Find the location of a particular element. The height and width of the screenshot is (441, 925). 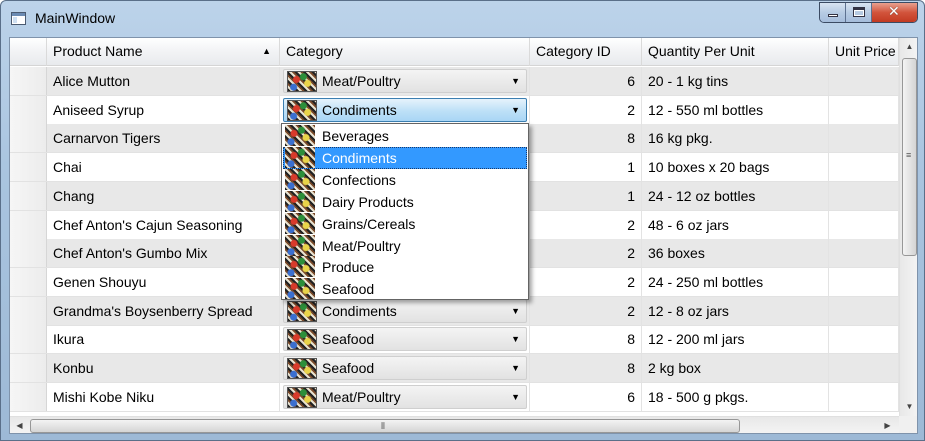

product-name-cell: Grandma's Boysenberry Spread is located at coordinates (163, 310).